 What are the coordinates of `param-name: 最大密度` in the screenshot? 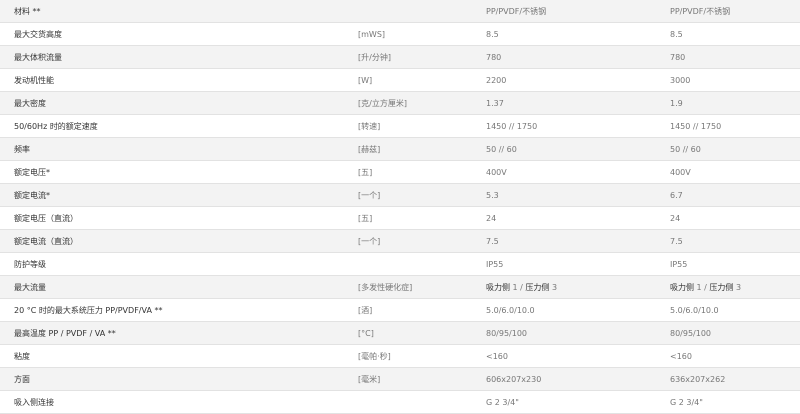 It's located at (172, 103).